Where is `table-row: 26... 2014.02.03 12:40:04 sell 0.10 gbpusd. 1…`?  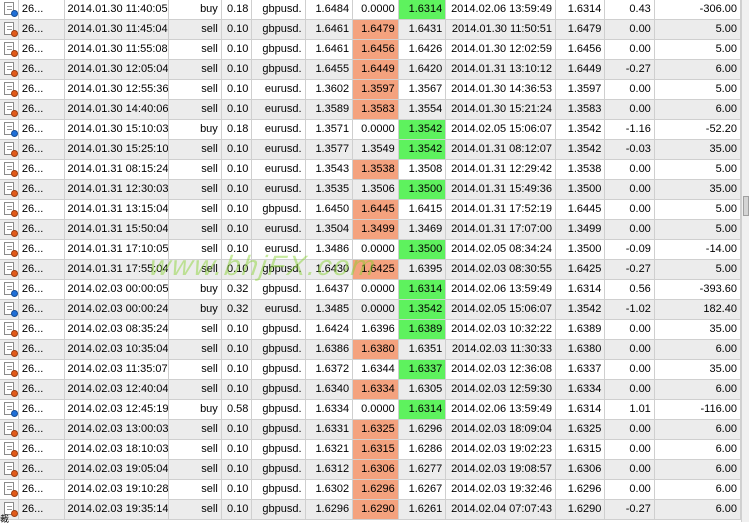
table-row: 26... 2014.02.03 12:40:04 sell 0.10 gbpusd. 1… is located at coordinates (370, 390).